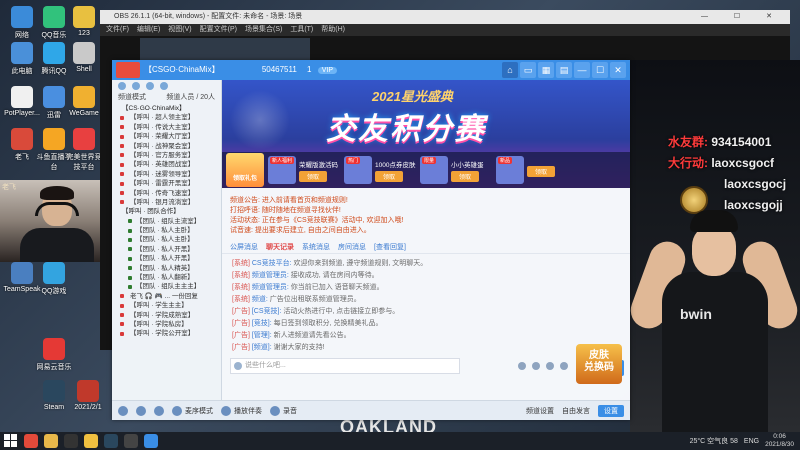  I want to click on sidebar-members: 频道人员 / 20人, so click(190, 98).